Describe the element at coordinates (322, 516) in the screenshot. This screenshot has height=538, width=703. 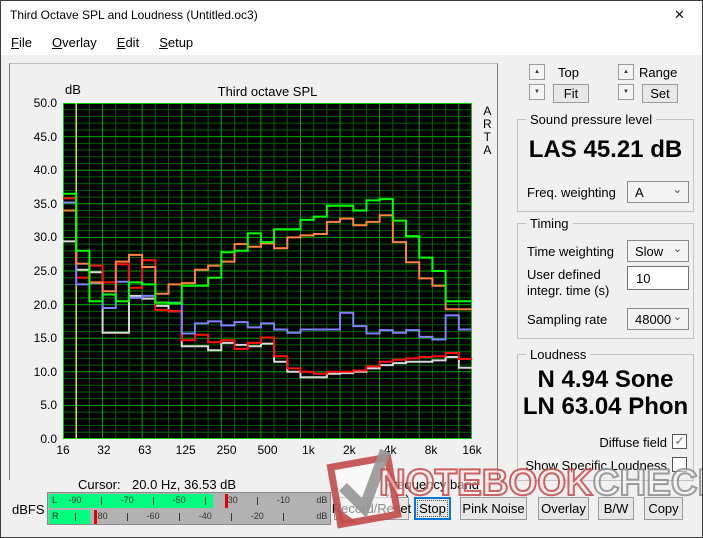
I see `meter-unit-label: dB` at that location.